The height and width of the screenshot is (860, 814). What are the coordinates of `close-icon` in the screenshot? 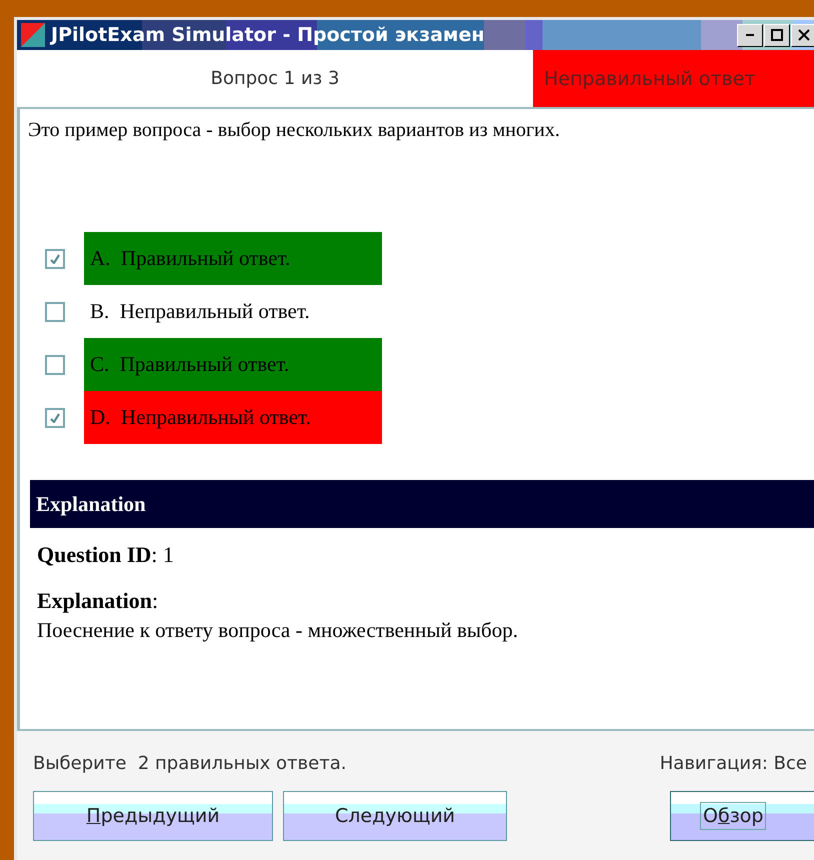 It's located at (804, 35).